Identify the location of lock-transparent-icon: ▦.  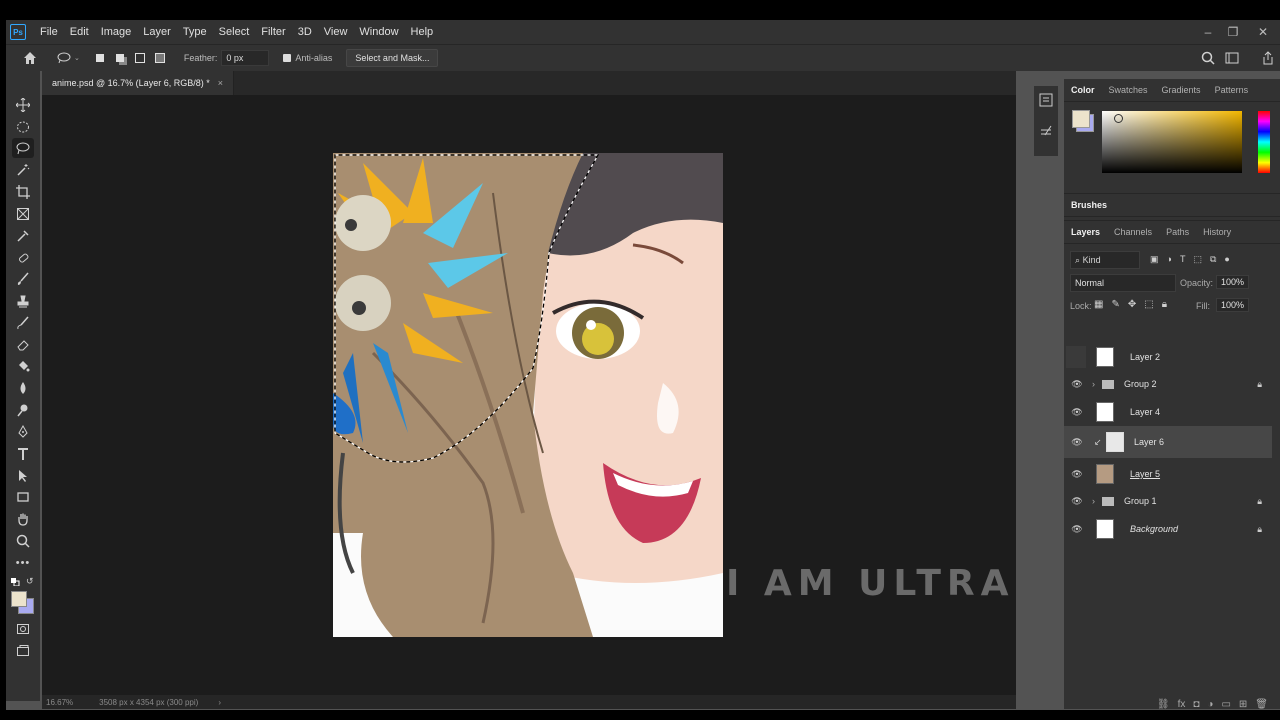
(1098, 304).